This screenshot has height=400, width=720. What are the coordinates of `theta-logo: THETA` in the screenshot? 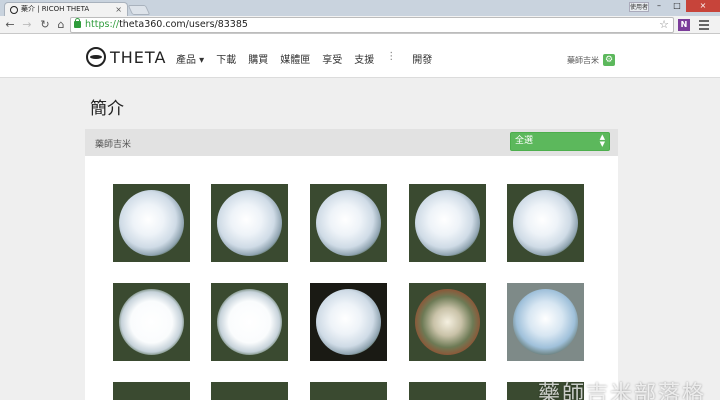 It's located at (126, 57).